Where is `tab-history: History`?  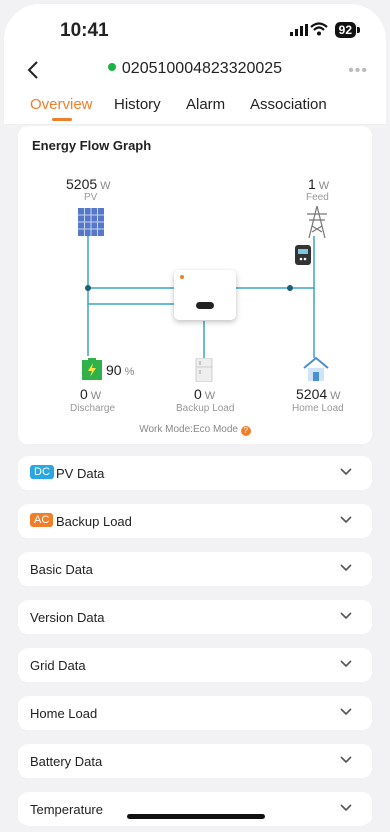
tab-history: History is located at coordinates (137, 104).